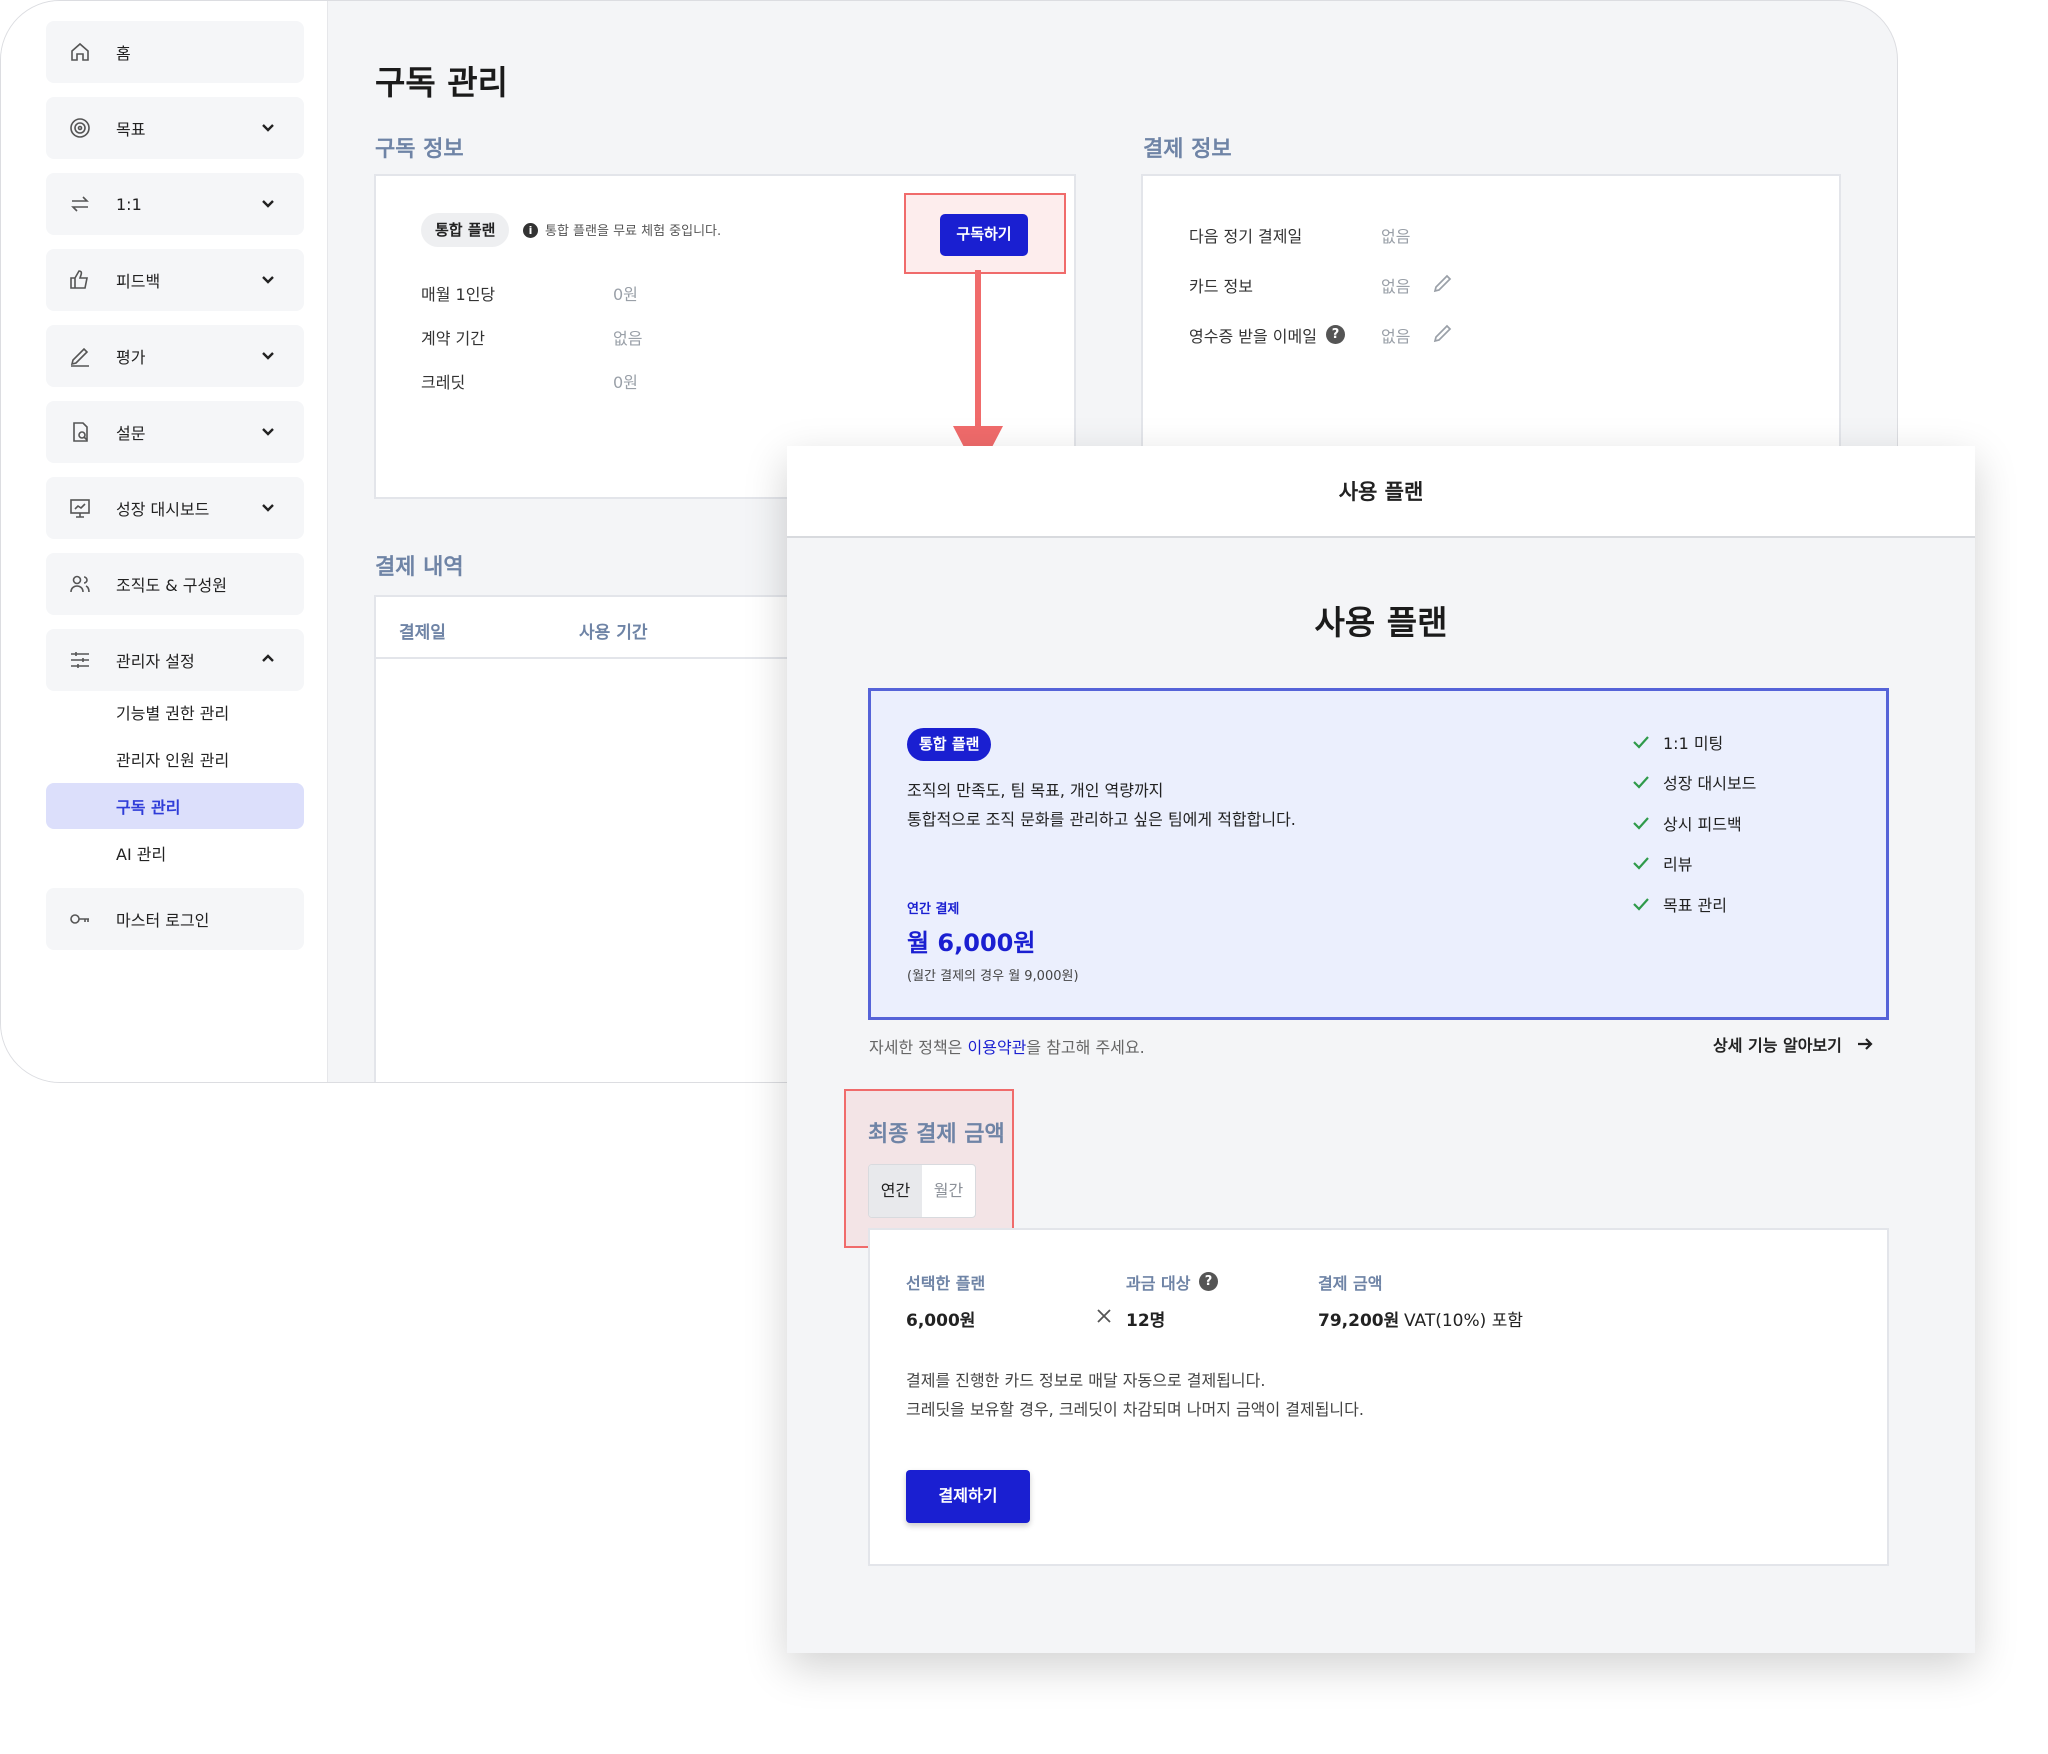  What do you see at coordinates (1693, 782) in the screenshot?
I see `feature-item: 성장 대시보드` at bounding box center [1693, 782].